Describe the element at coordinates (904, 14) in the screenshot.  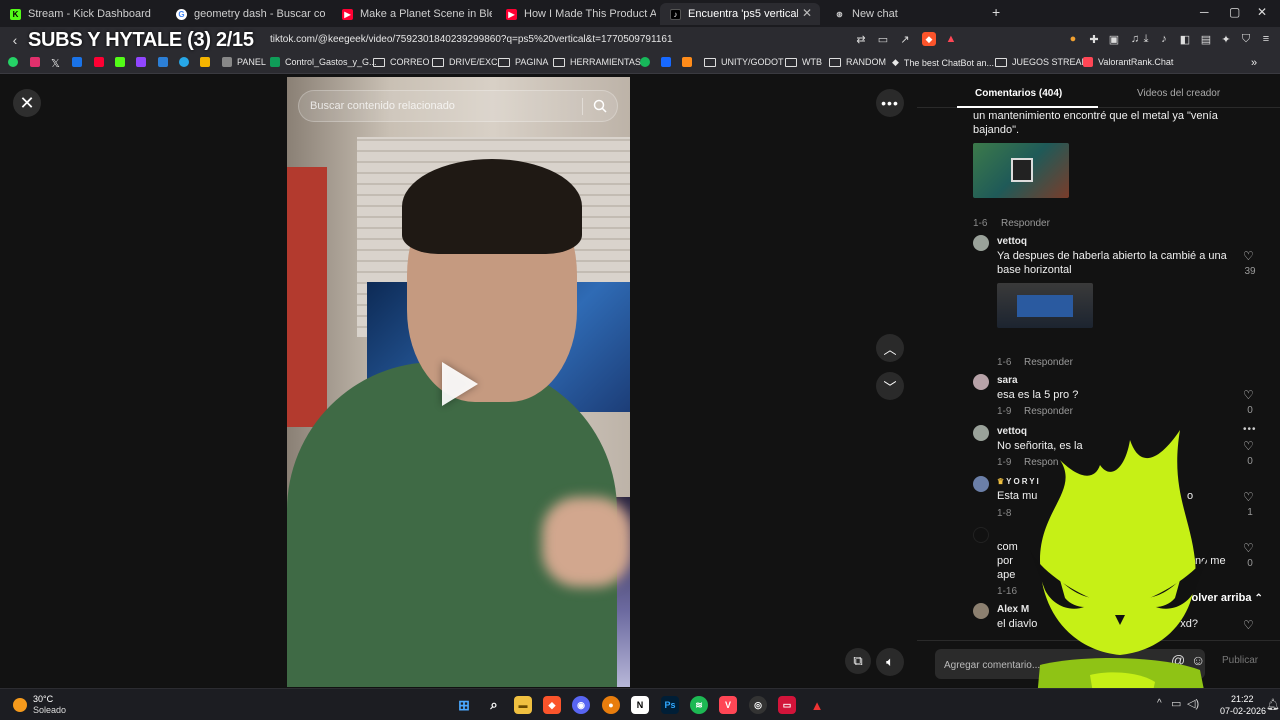
I see `tab-new-chat: ⊛ New chat` at that location.